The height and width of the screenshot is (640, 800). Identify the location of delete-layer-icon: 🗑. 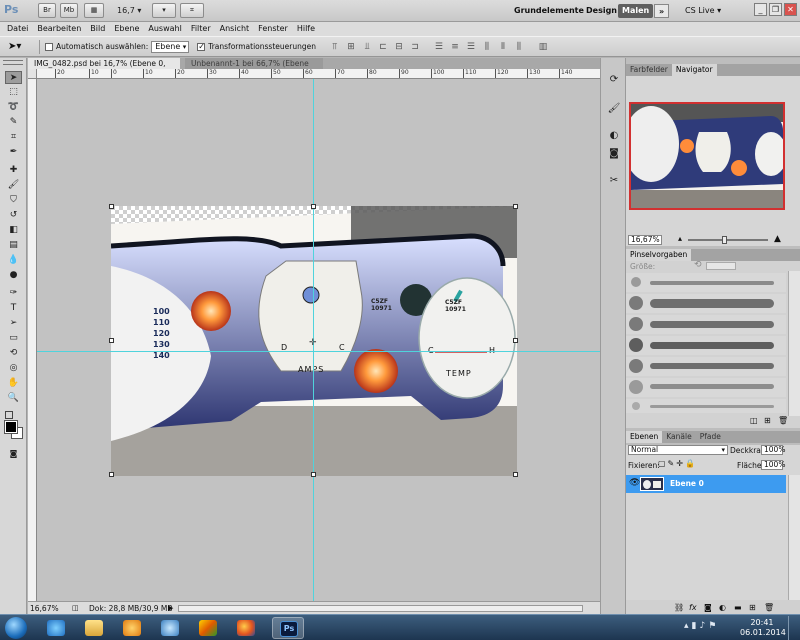
(771, 607).